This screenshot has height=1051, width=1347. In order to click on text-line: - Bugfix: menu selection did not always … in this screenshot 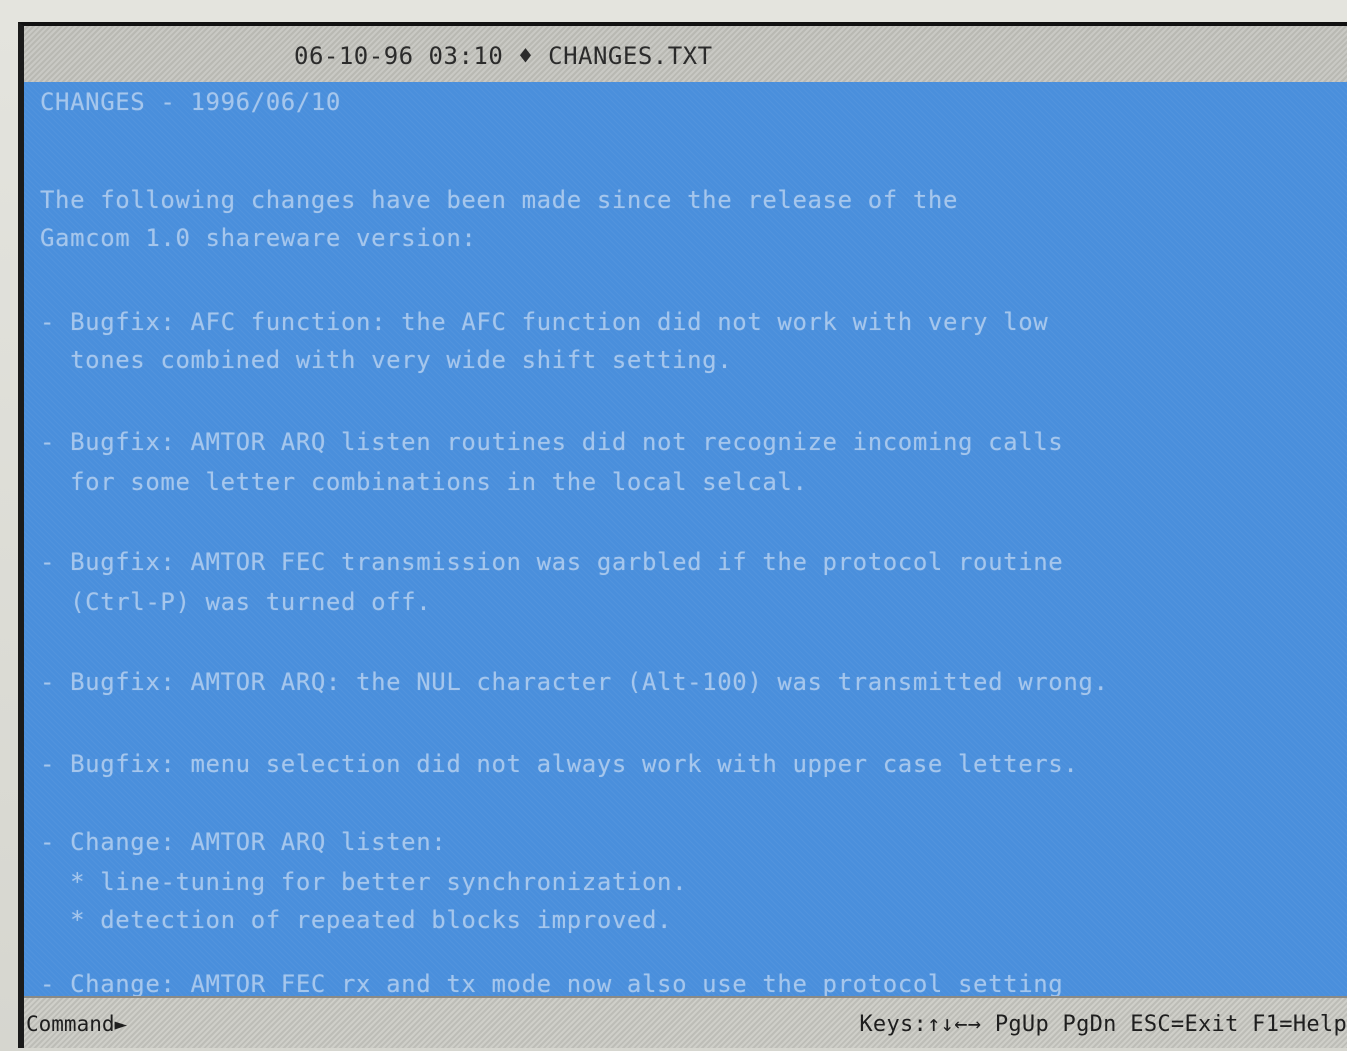, I will do `click(559, 764)`.